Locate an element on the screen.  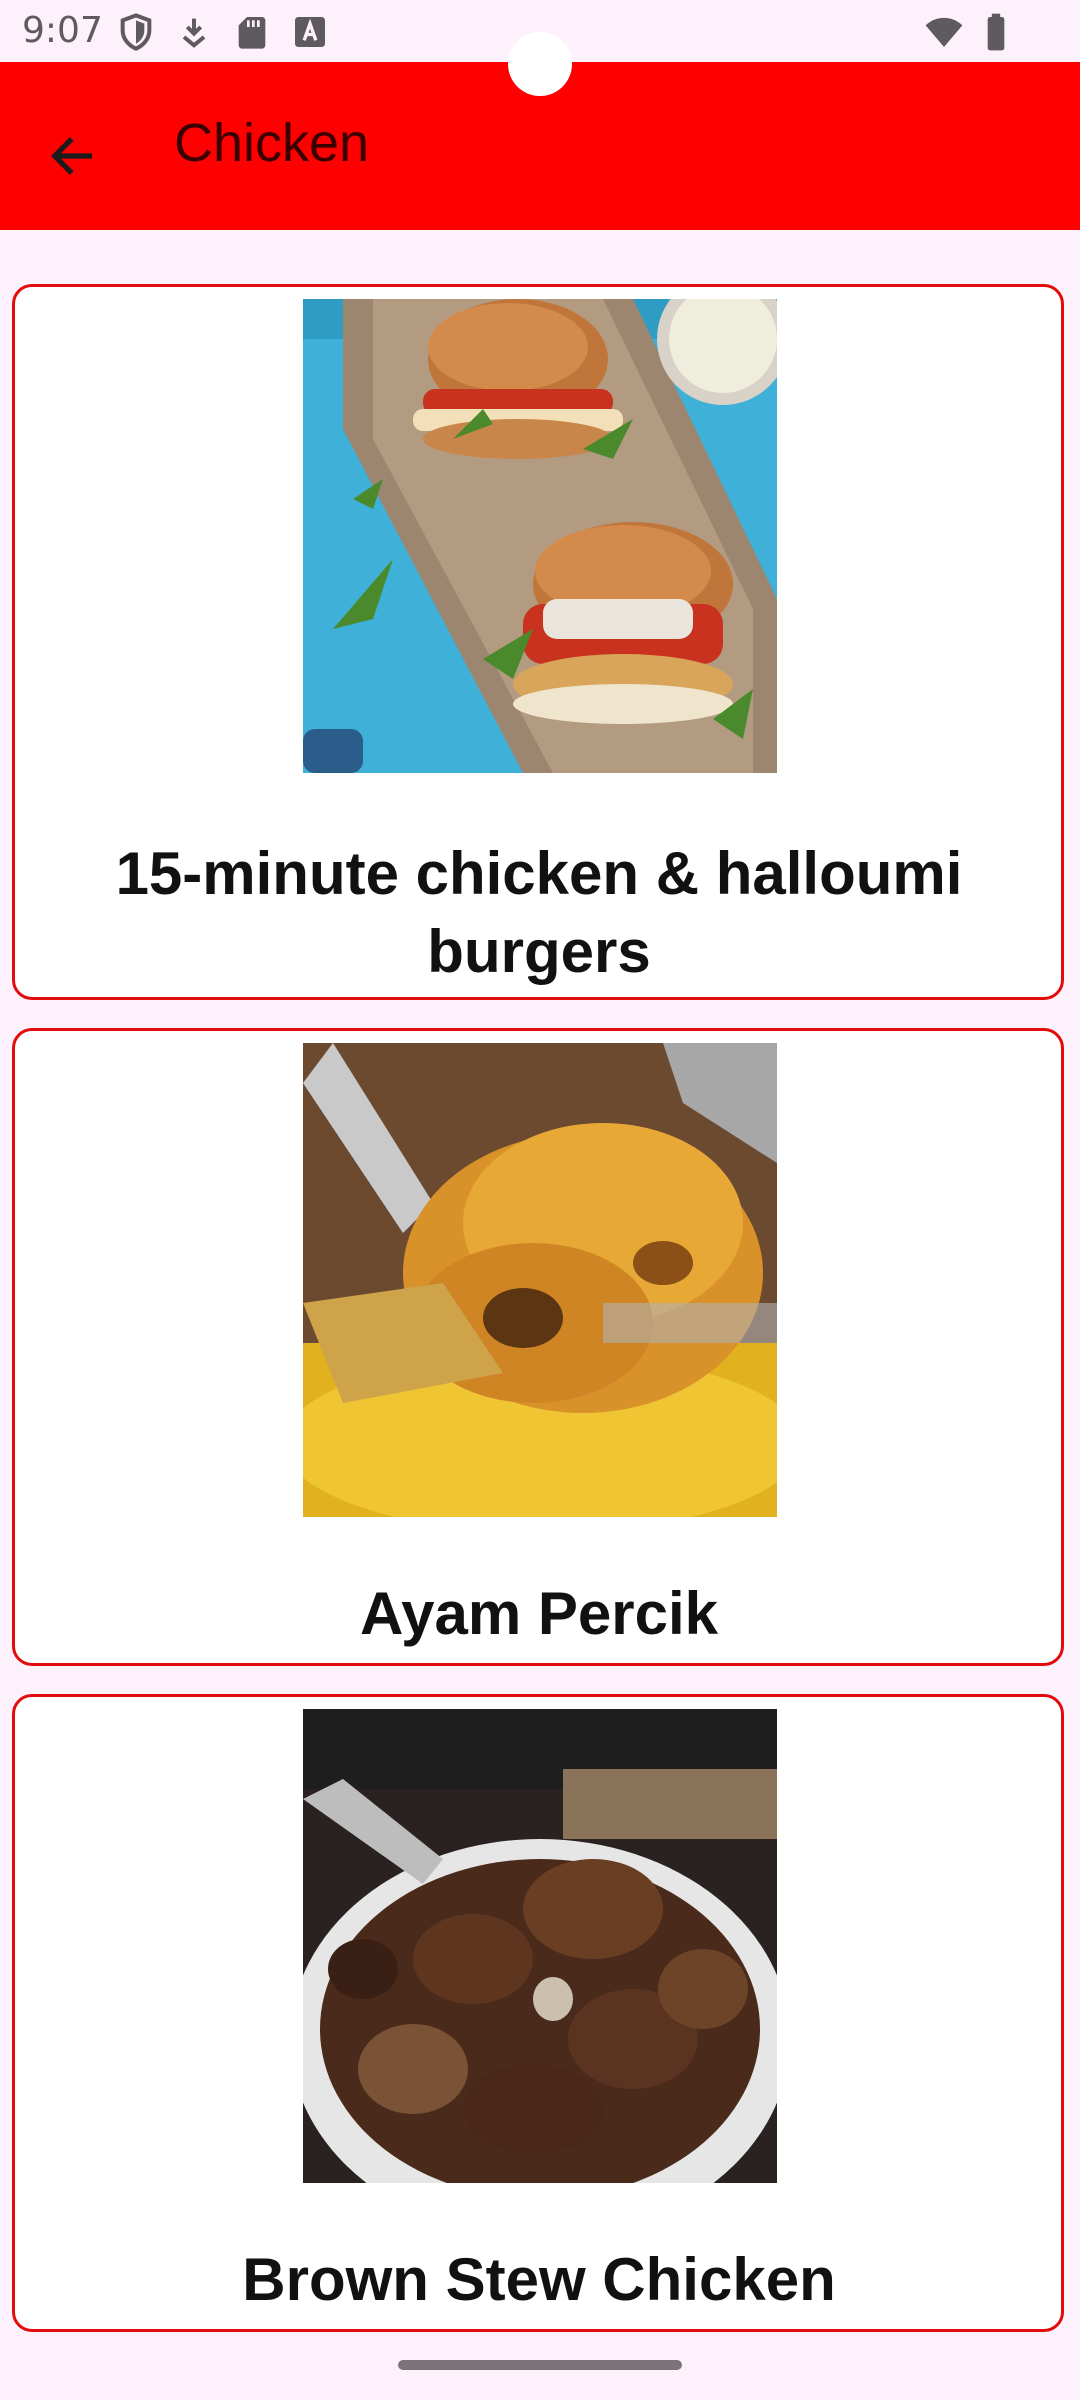
font-a-icon is located at coordinates (310, 32).